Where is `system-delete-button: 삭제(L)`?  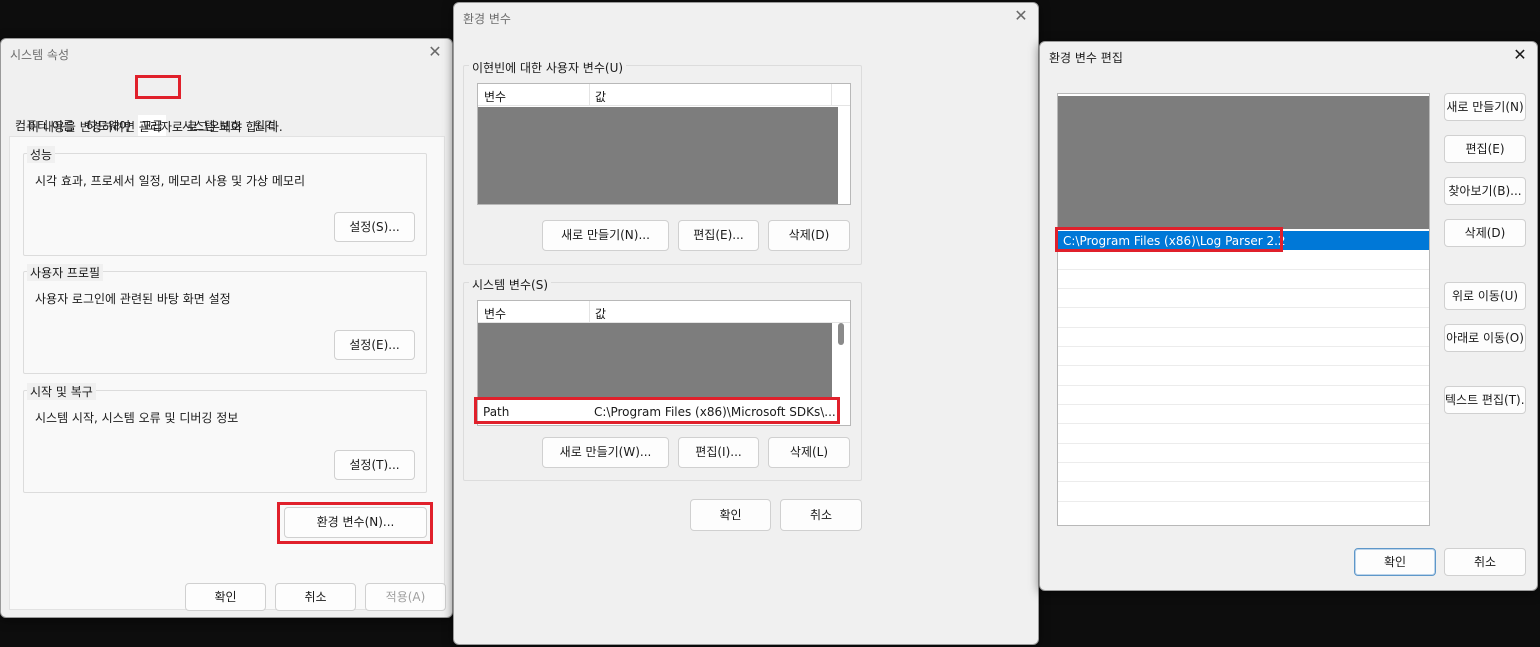
system-delete-button: 삭제(L) is located at coordinates (809, 452).